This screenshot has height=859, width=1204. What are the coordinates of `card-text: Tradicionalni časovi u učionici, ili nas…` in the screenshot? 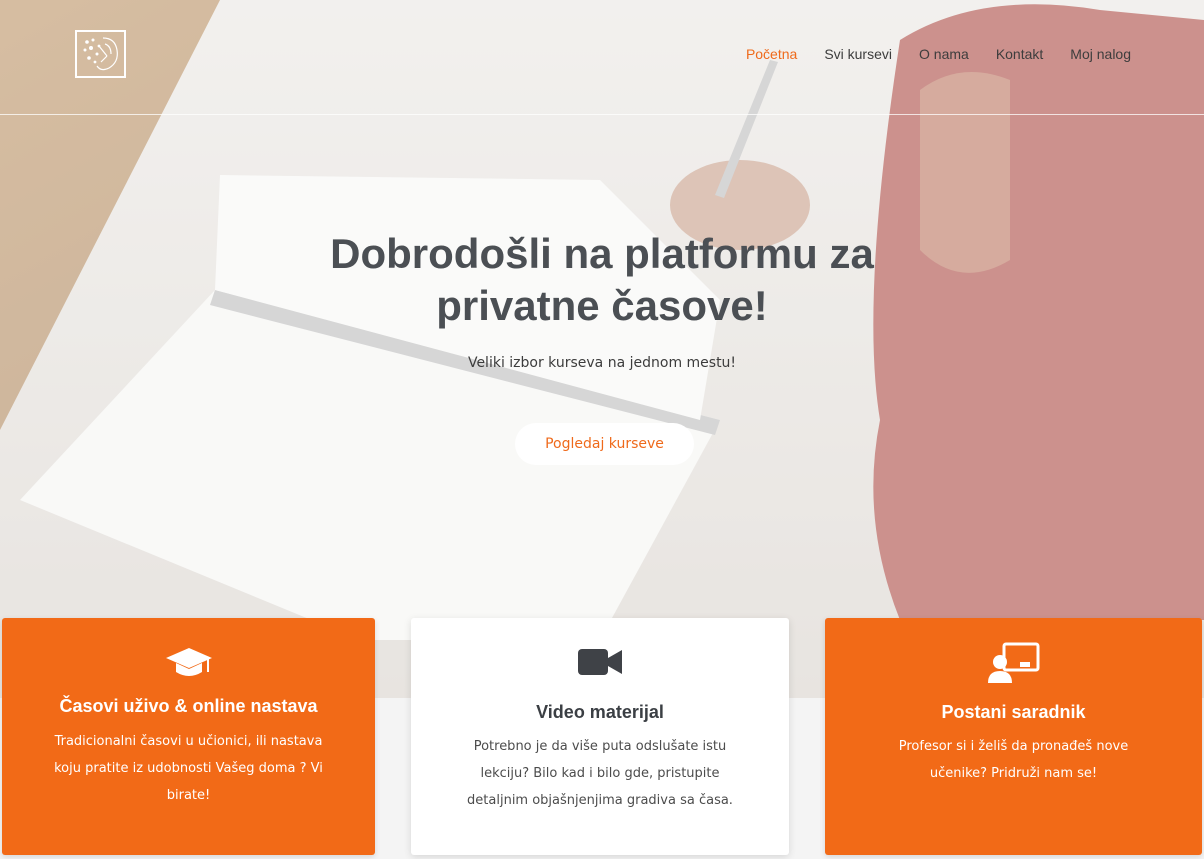 It's located at (188, 768).